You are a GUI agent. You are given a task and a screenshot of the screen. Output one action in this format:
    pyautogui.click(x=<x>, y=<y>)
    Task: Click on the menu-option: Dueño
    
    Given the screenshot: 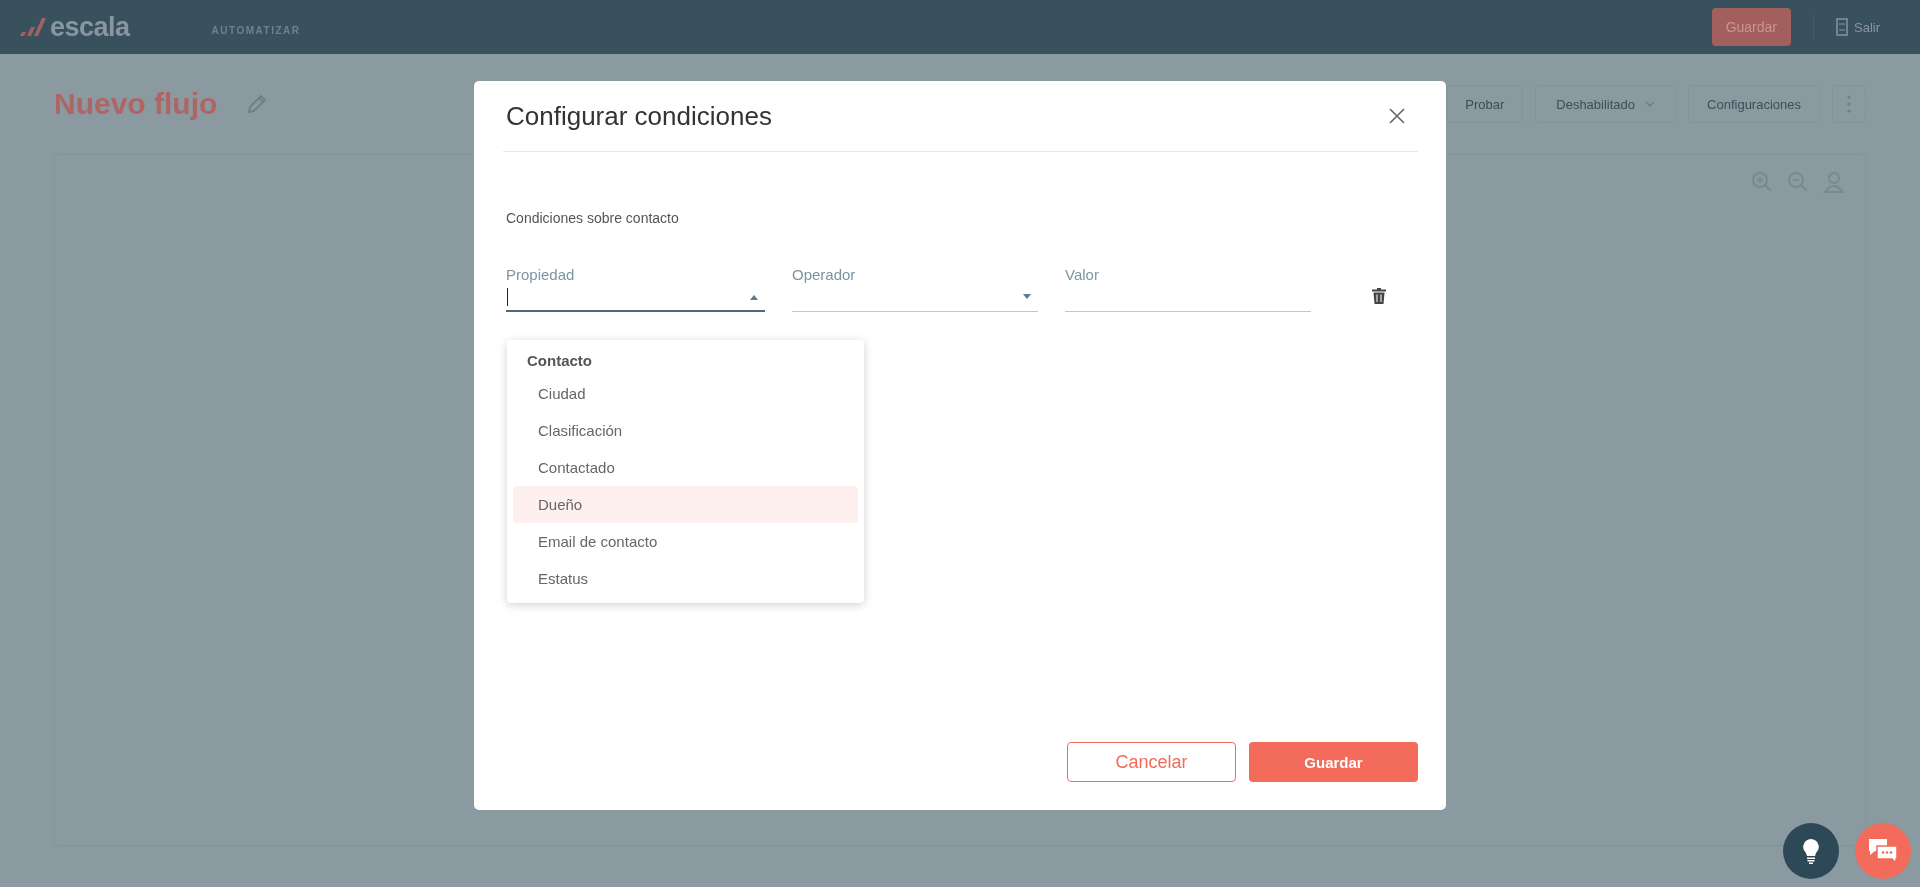 What is the action you would take?
    pyautogui.click(x=685, y=504)
    